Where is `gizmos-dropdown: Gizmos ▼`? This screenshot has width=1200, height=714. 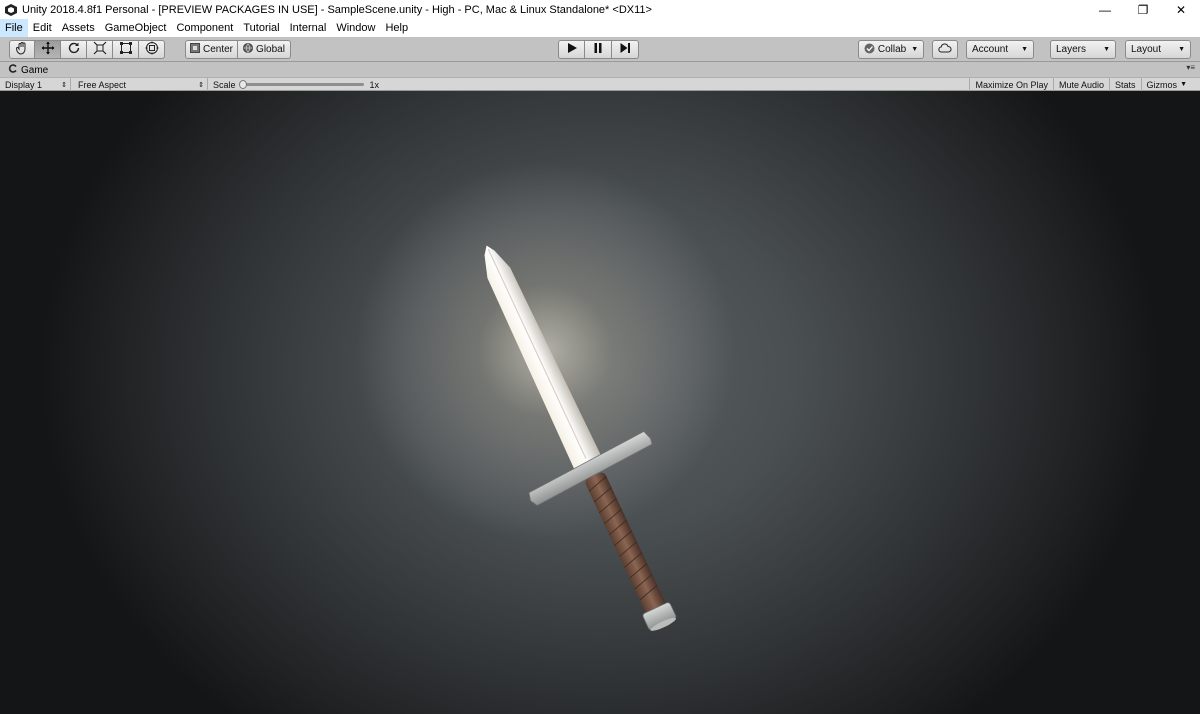 gizmos-dropdown: Gizmos ▼ is located at coordinates (1166, 84).